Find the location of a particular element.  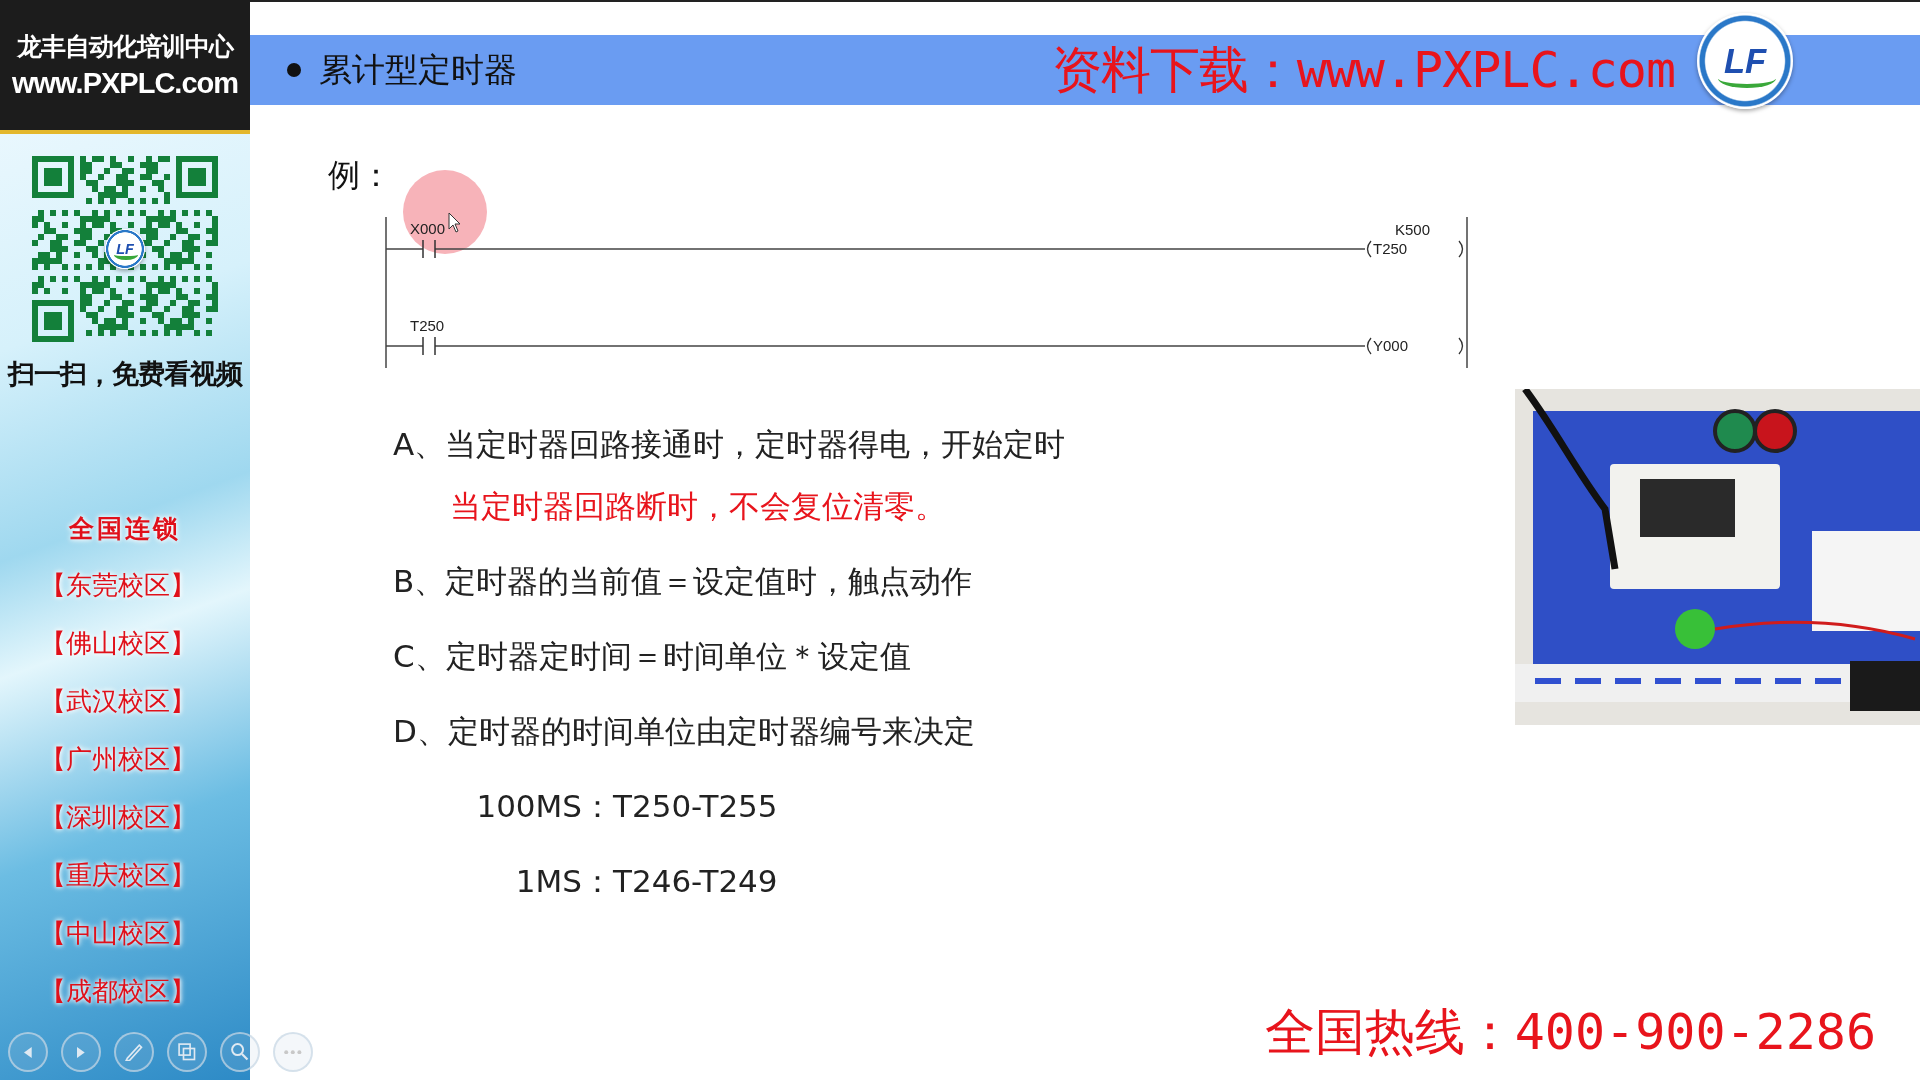

campus-label: 【东莞校区】 is located at coordinates (118, 585).